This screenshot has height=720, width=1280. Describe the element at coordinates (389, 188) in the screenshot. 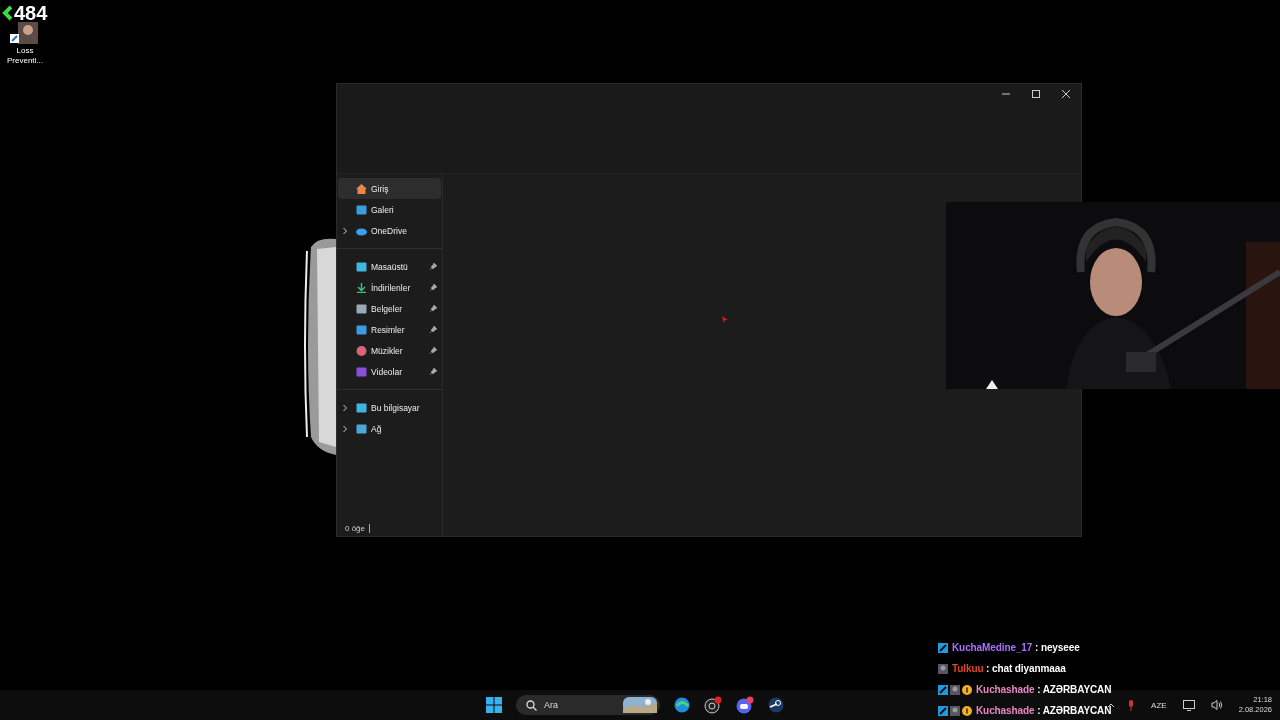

I see `sidebar-item: Giriş` at that location.